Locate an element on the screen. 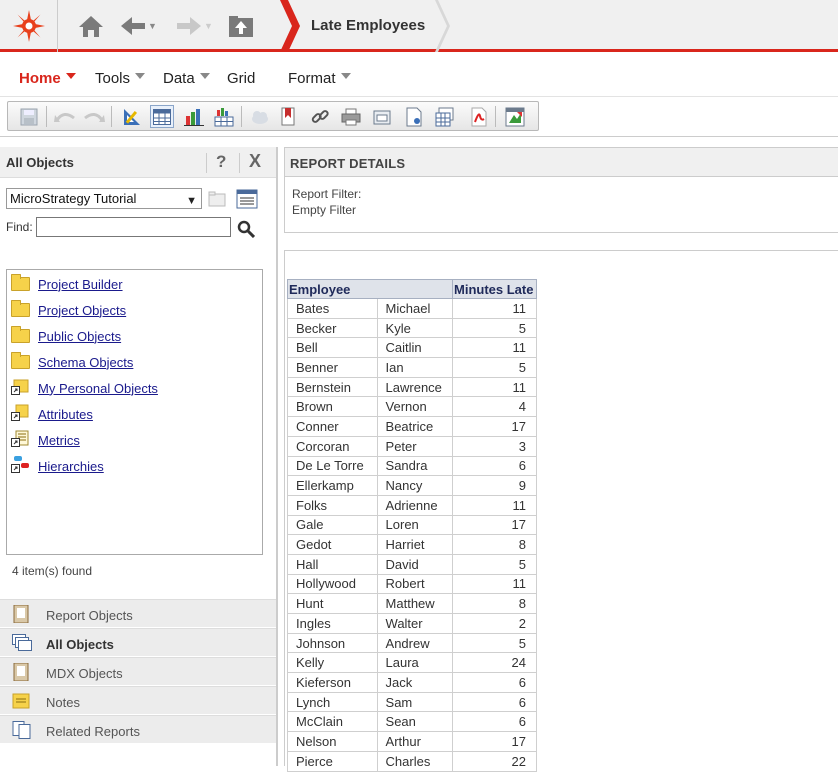 The width and height of the screenshot is (838, 772). list-item-hierarchies: Hierarchies is located at coordinates (57, 465).